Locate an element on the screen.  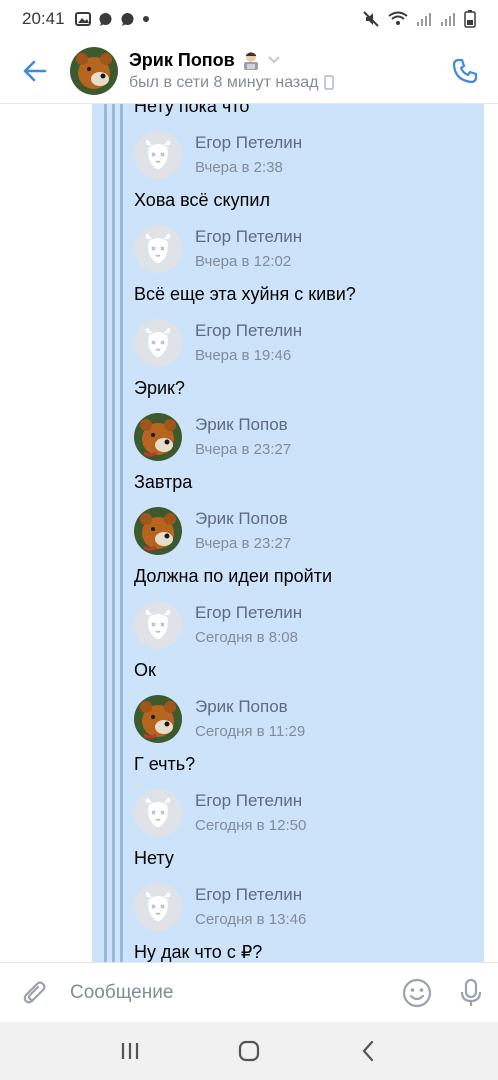
mute-icon is located at coordinates (371, 19).